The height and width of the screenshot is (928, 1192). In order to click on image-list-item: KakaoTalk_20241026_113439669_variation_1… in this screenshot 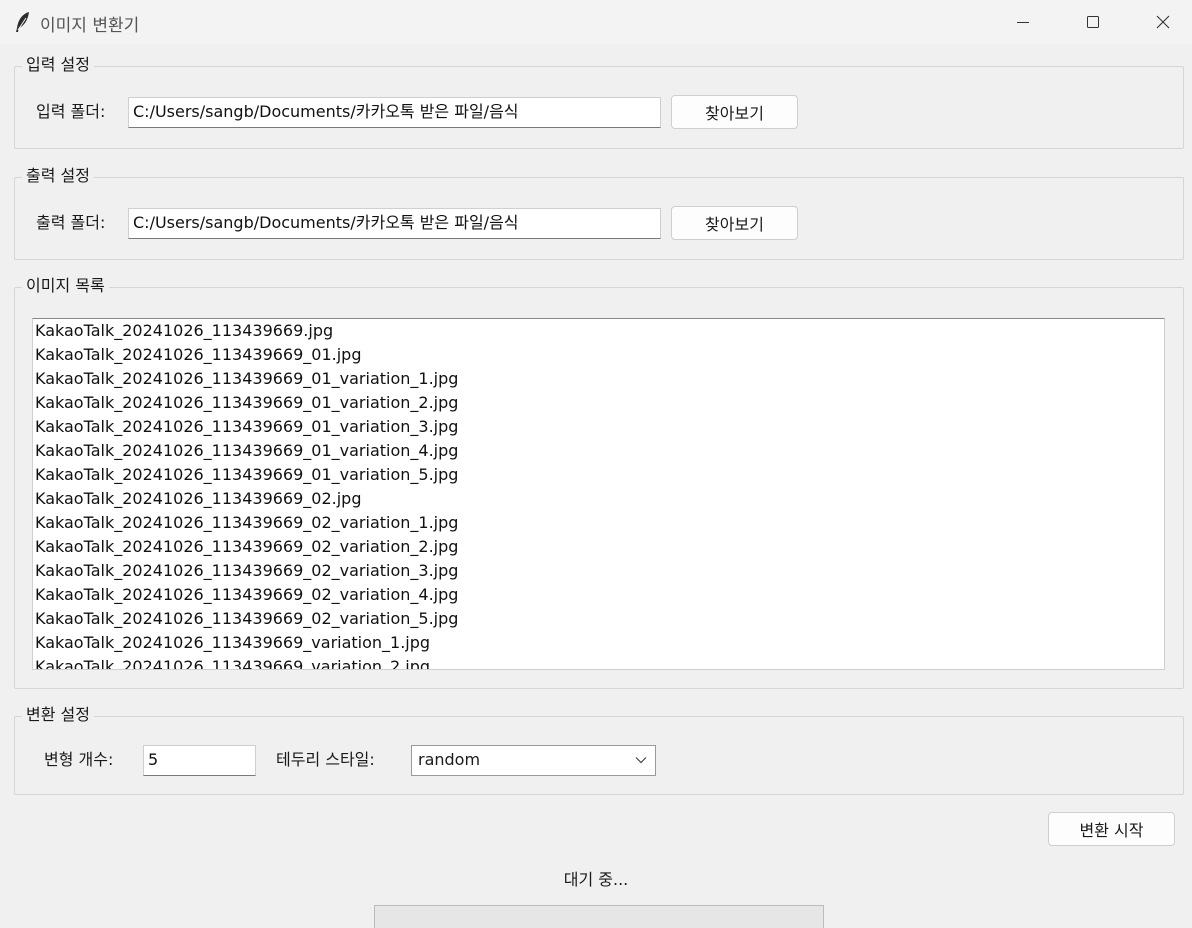, I will do `click(598, 643)`.